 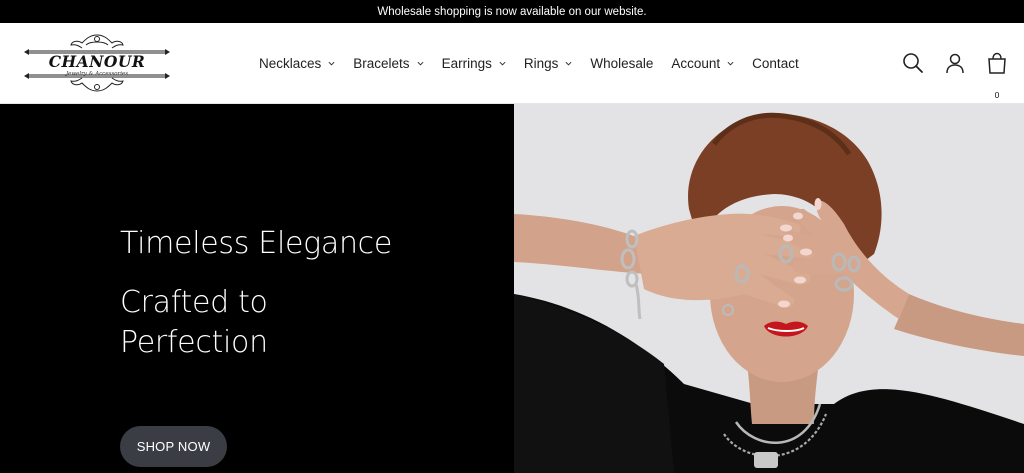 I want to click on nav-item-contact: Contact, so click(x=775, y=63).